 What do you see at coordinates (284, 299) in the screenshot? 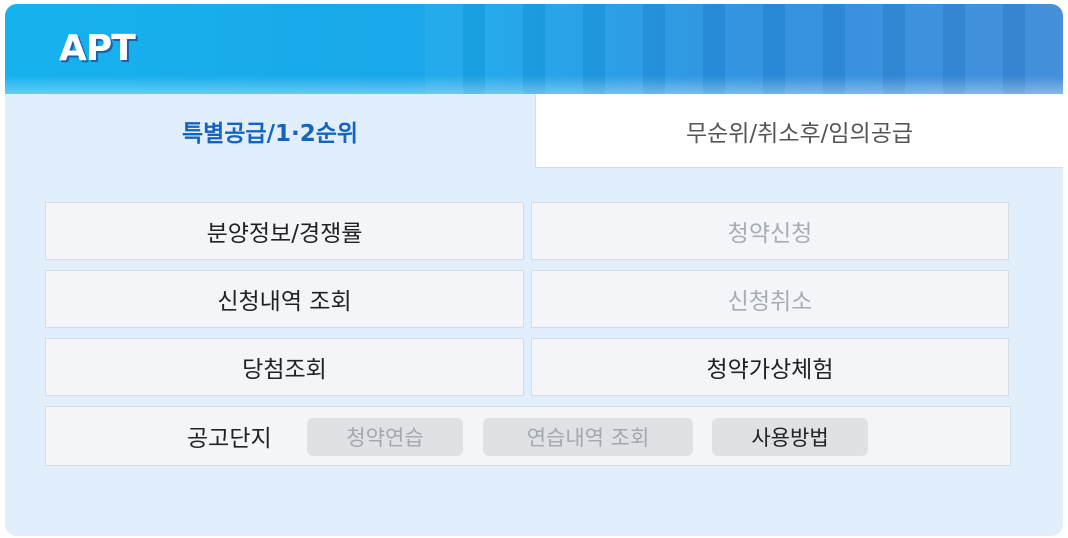
I see `history-button: 신청내역 조회` at bounding box center [284, 299].